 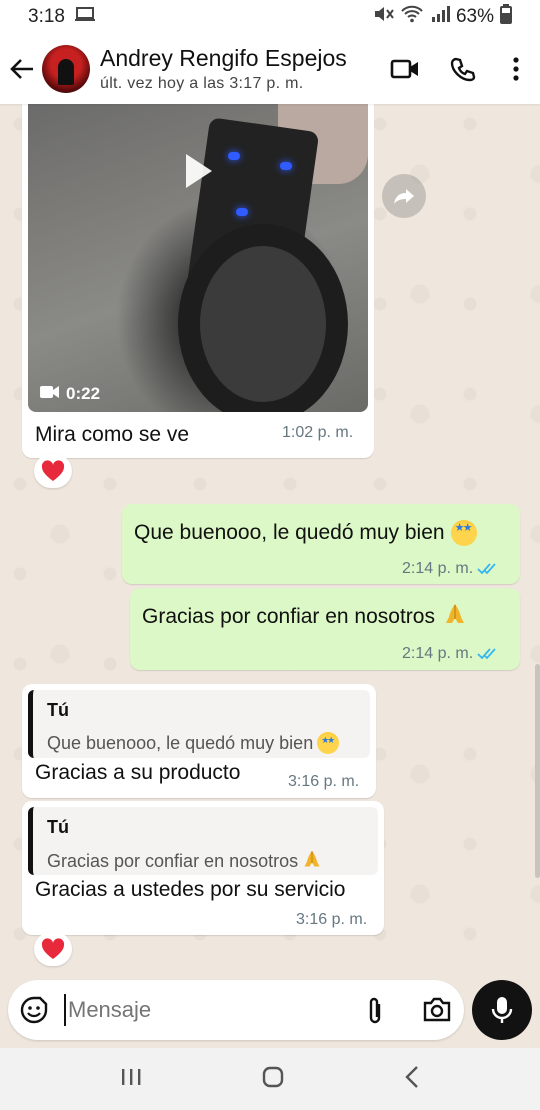 I want to click on signal-icon, so click(x=440, y=17).